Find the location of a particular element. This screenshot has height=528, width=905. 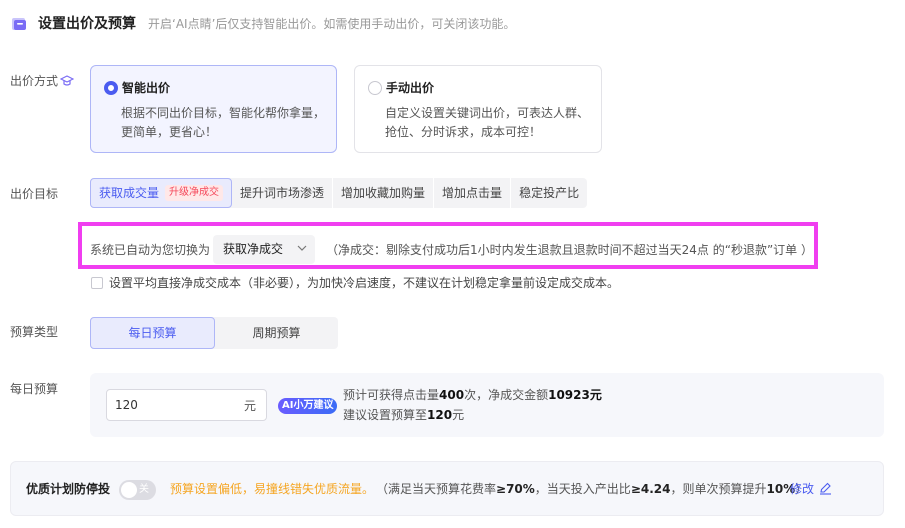

stop-protect-toggle: 关 is located at coordinates (137, 490).